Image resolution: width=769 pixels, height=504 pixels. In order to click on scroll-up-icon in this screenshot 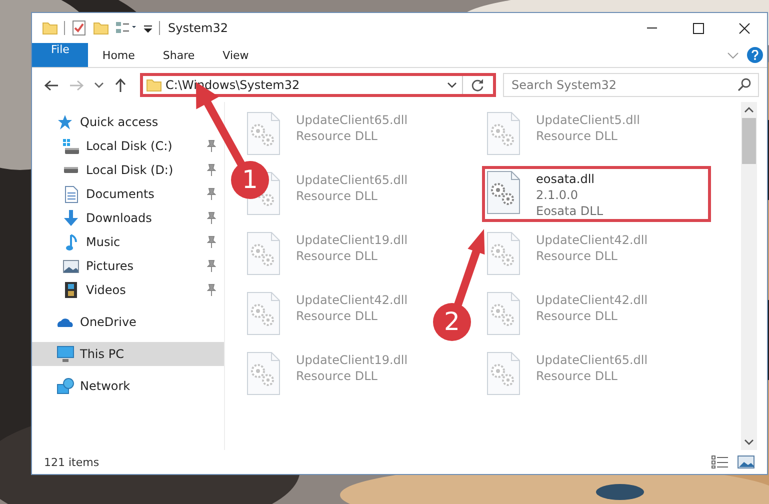, I will do `click(749, 110)`.